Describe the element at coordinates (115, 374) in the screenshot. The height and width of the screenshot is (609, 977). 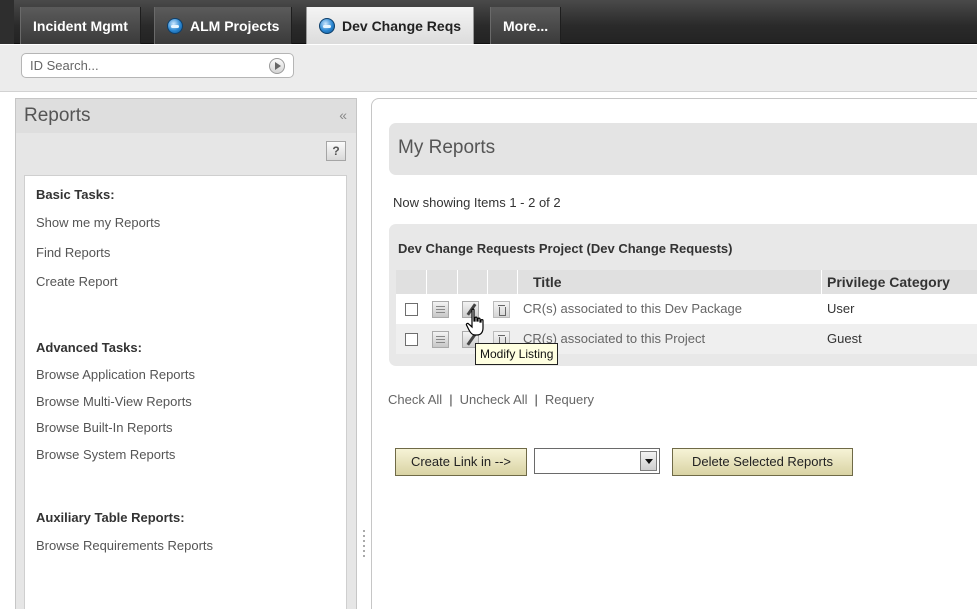
I see `task-browse-application-reports: Browse Application Reports` at that location.